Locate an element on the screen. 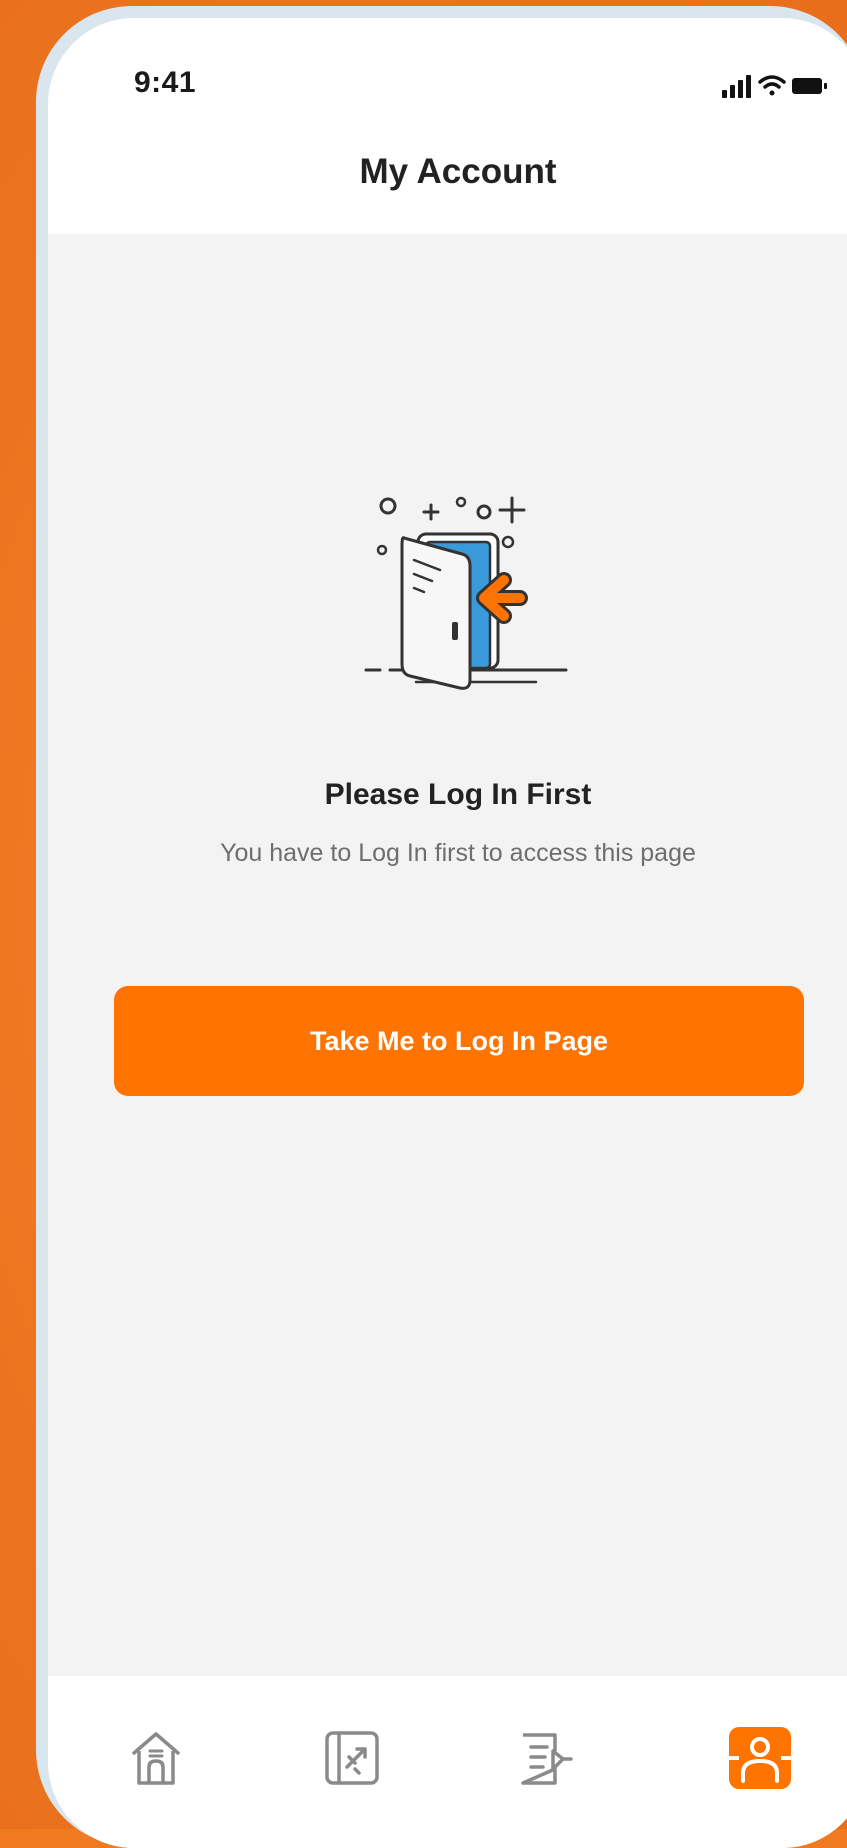 This screenshot has width=847, height=1848. home-icon is located at coordinates (156, 1758).